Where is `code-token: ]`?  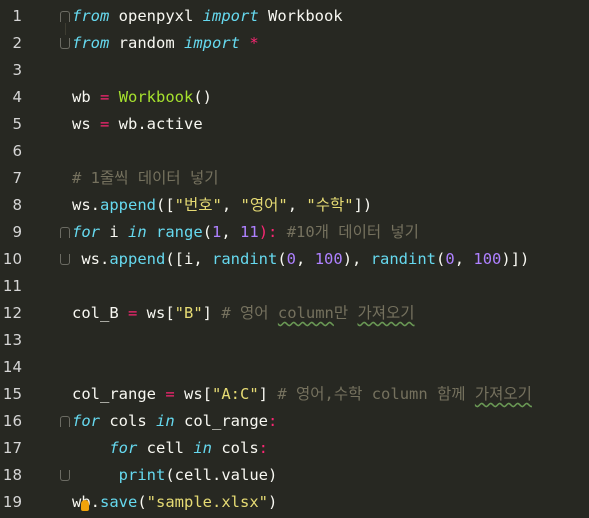 code-token: ] is located at coordinates (263, 394).